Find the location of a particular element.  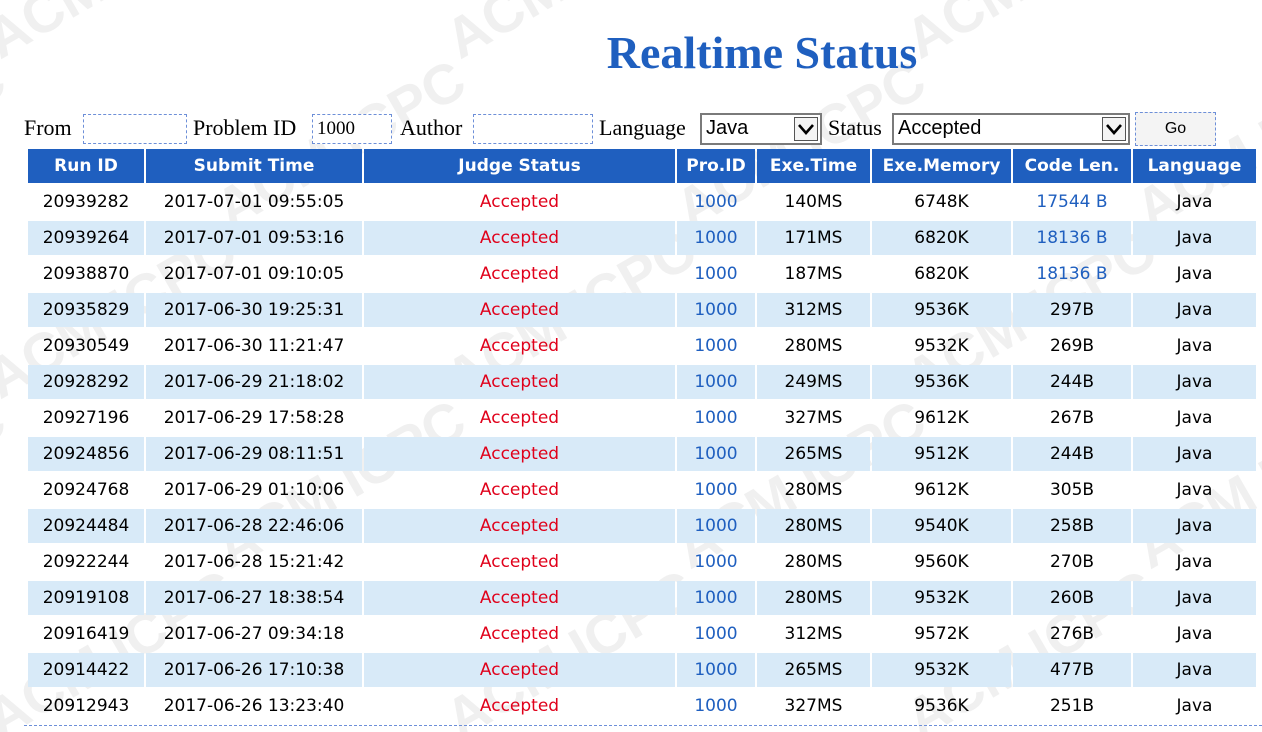

cell-submit-time: 2017-07-01 09:10:05 is located at coordinates (254, 274).